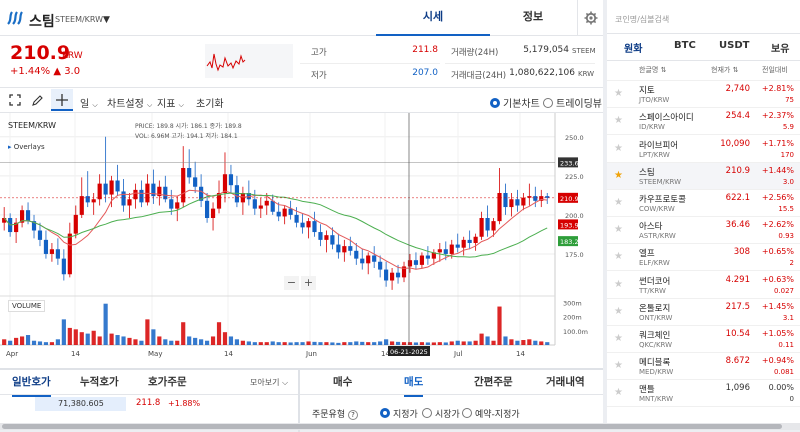 The height and width of the screenshot is (432, 800). I want to click on tab-trade-history: 거래내역, so click(565, 381).